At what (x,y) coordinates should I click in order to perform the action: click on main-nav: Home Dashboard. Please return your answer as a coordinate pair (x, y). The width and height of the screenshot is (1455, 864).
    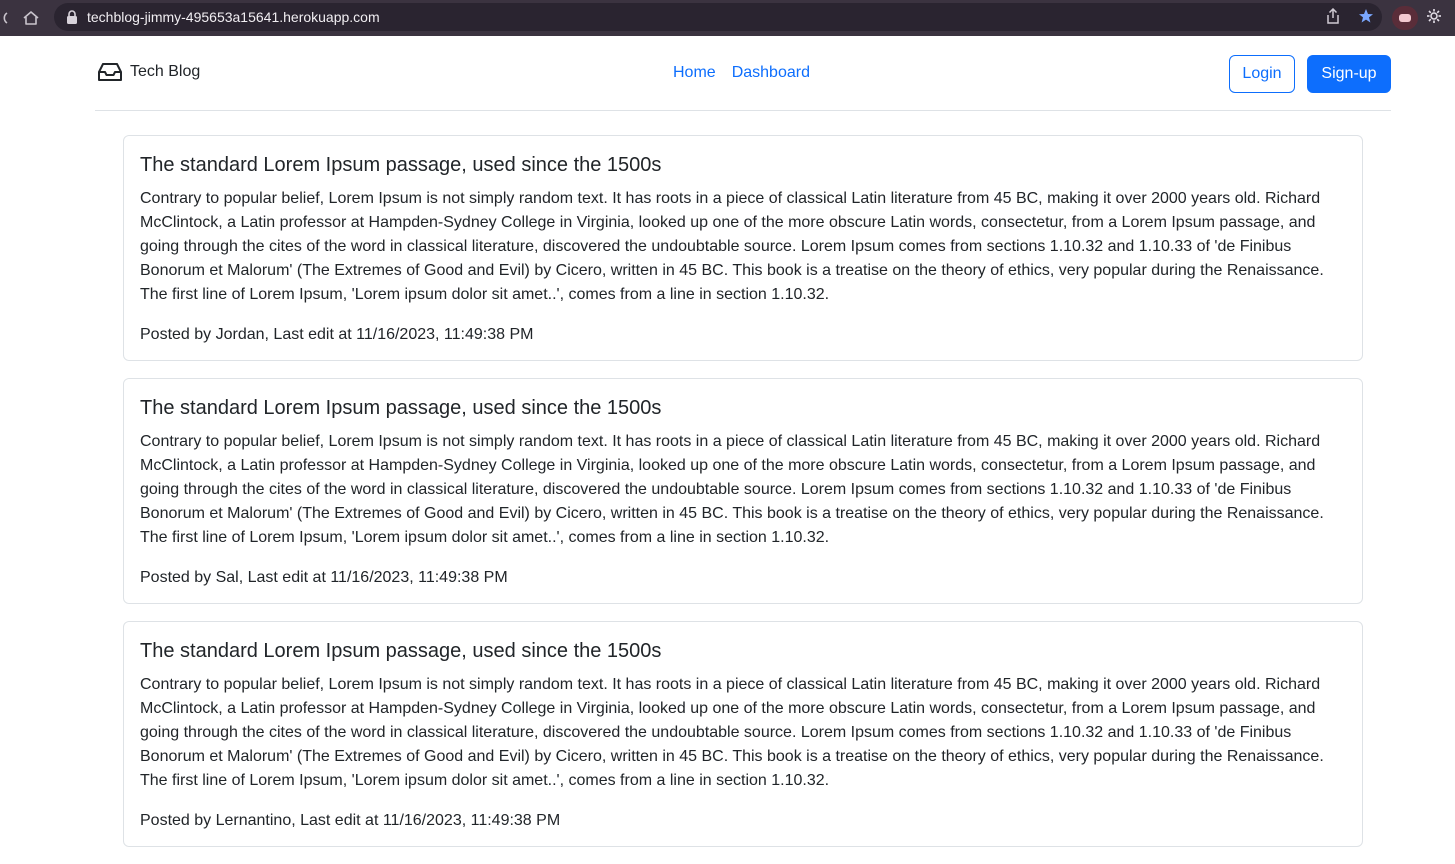
    Looking at the image, I should click on (741, 73).